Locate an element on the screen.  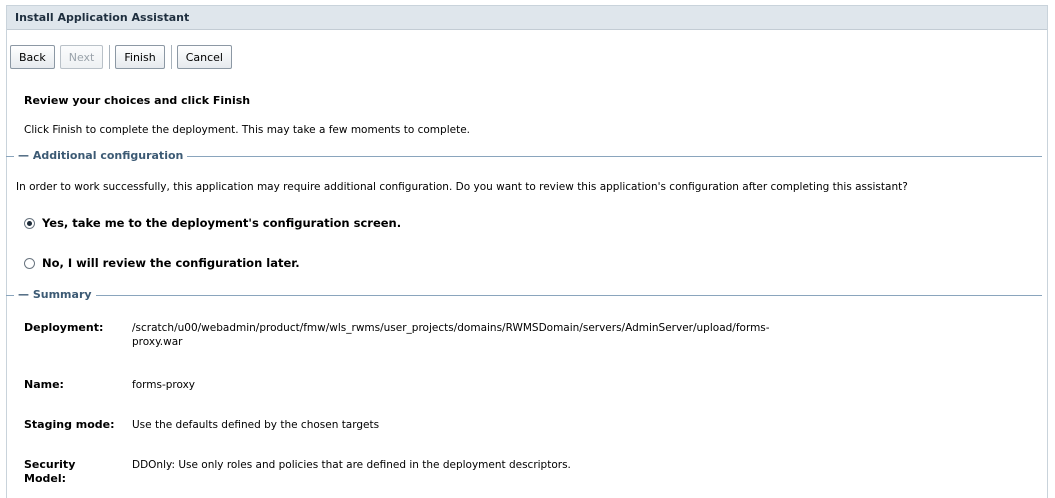
next-button: Next is located at coordinates (81, 57).